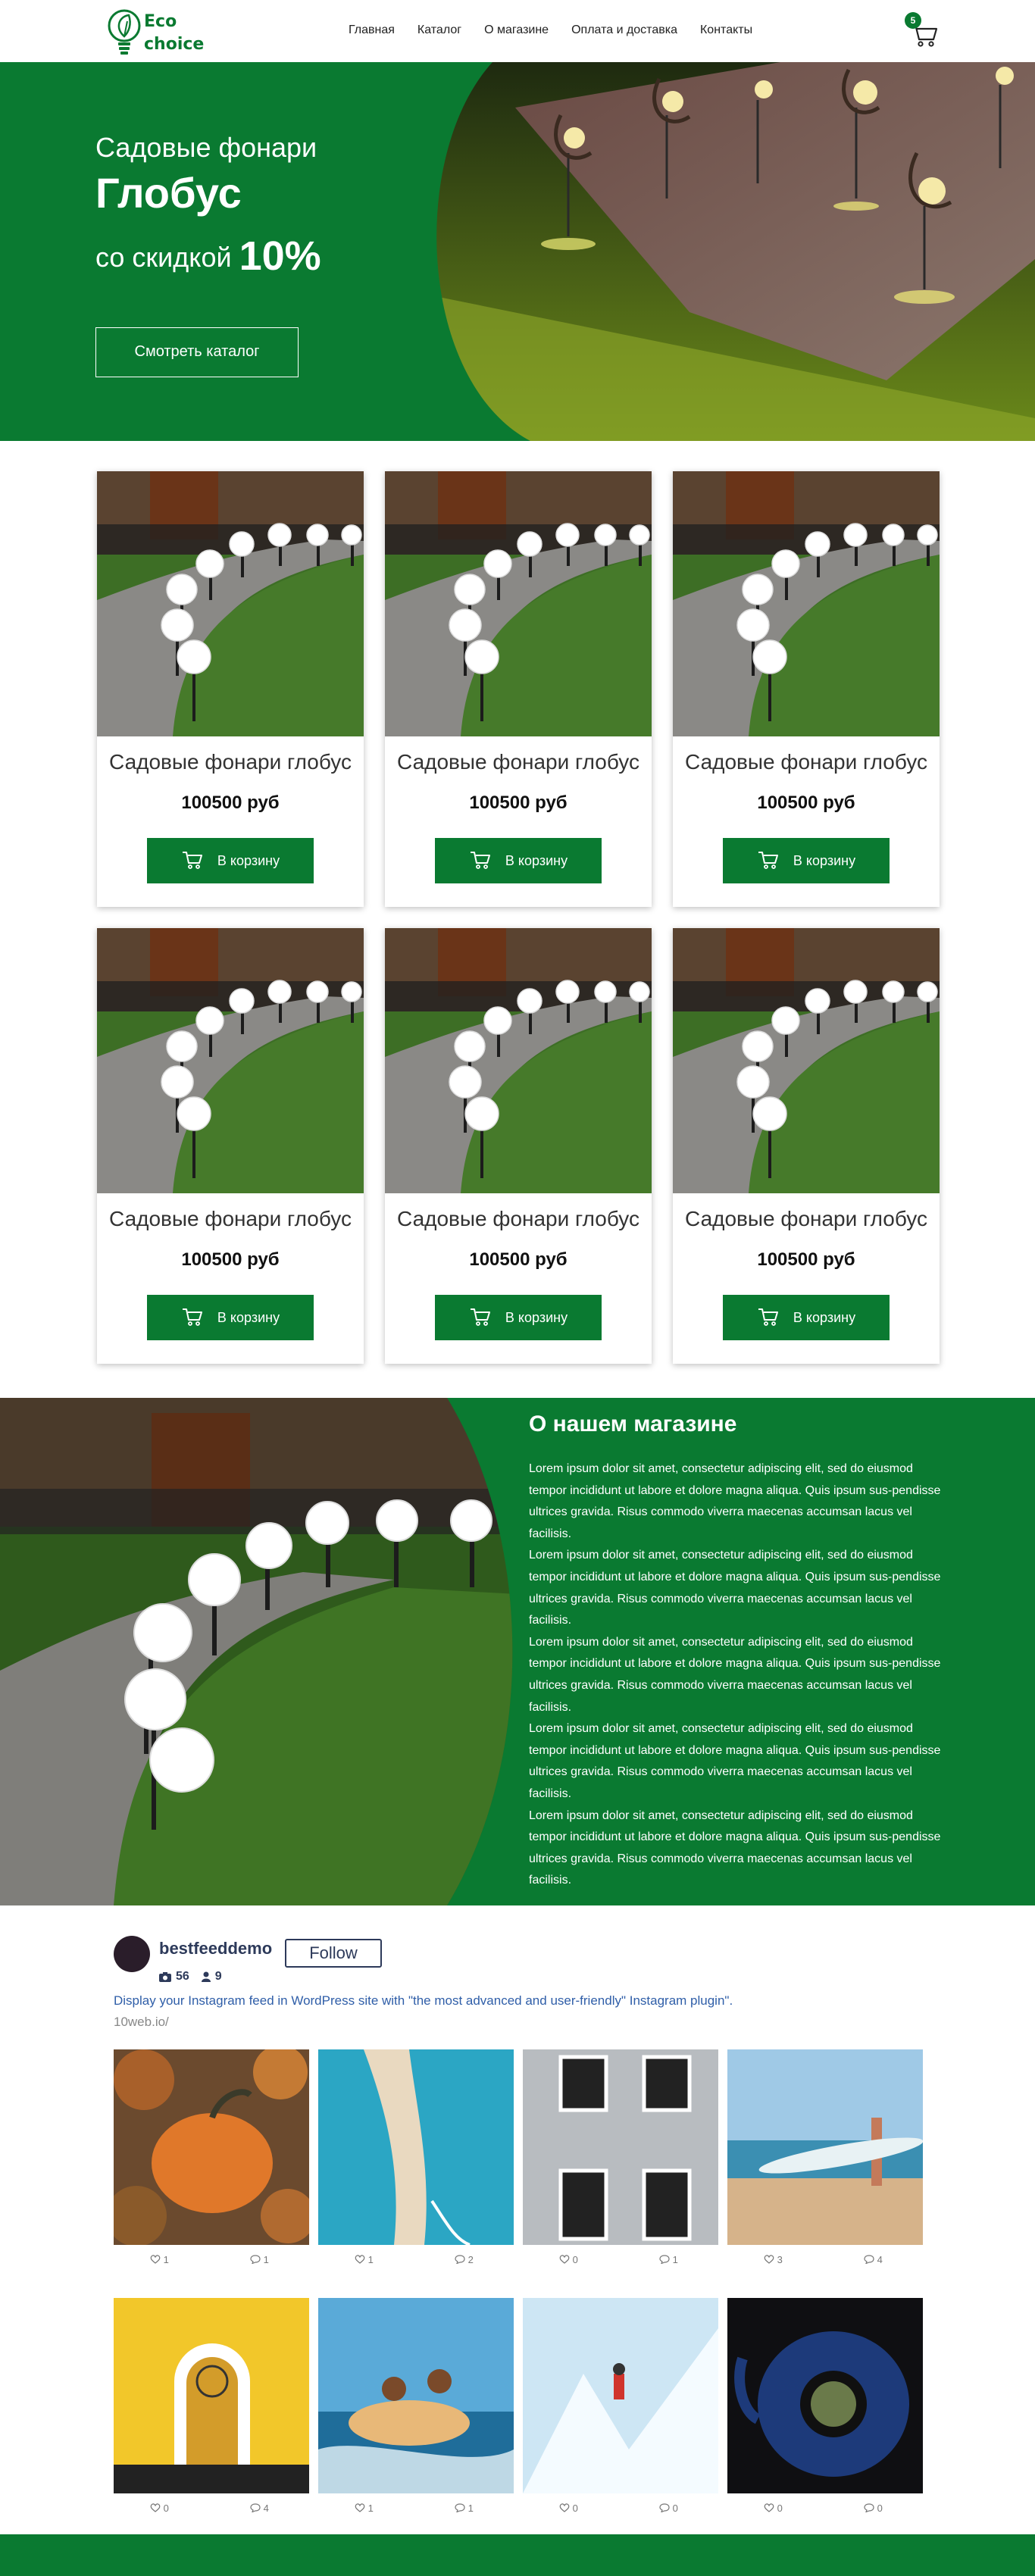 Image resolution: width=1035 pixels, height=2576 pixels. What do you see at coordinates (197, 352) in the screenshot?
I see `view-catalog-button: Смотреть каталог` at bounding box center [197, 352].